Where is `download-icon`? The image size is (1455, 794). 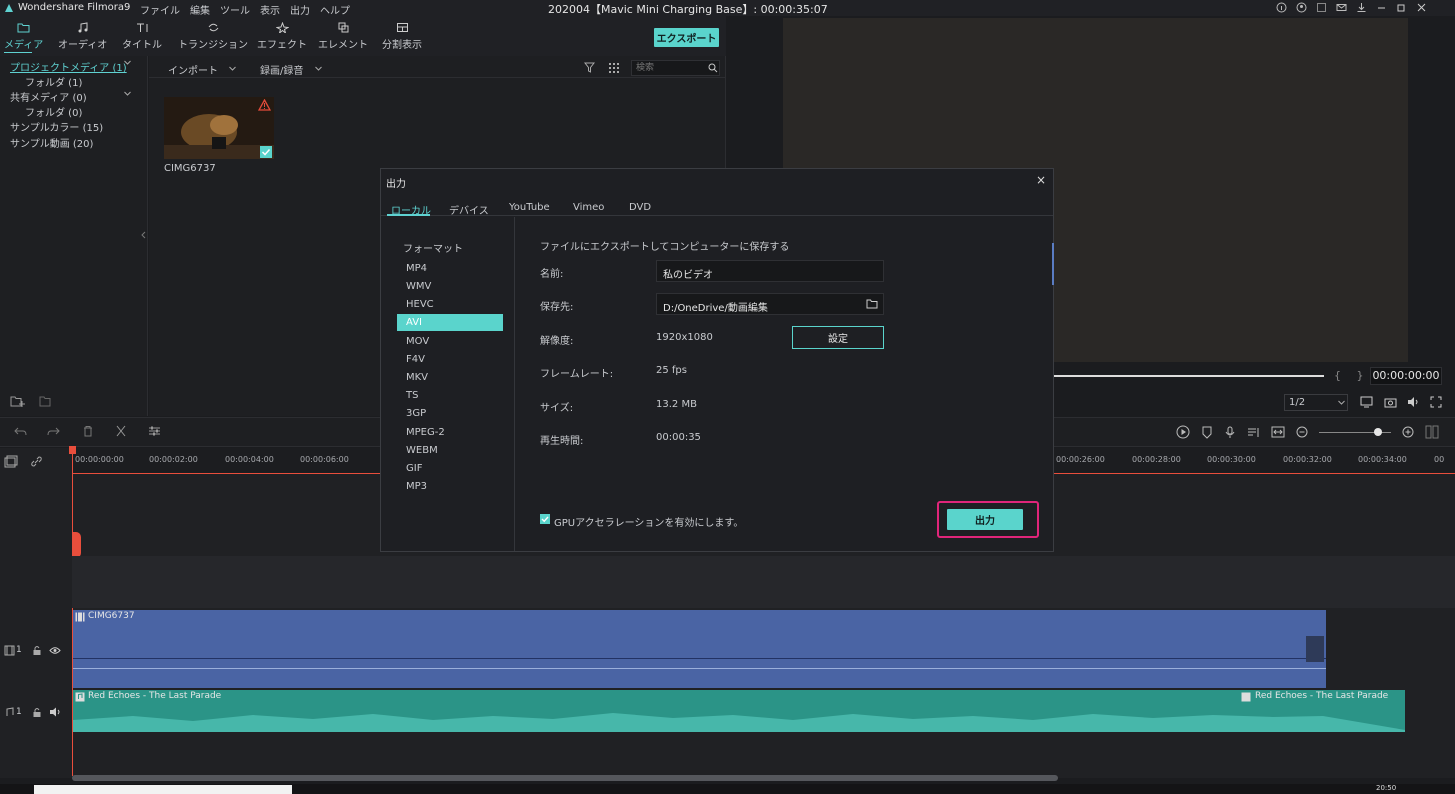
download-icon is located at coordinates (1361, 7).